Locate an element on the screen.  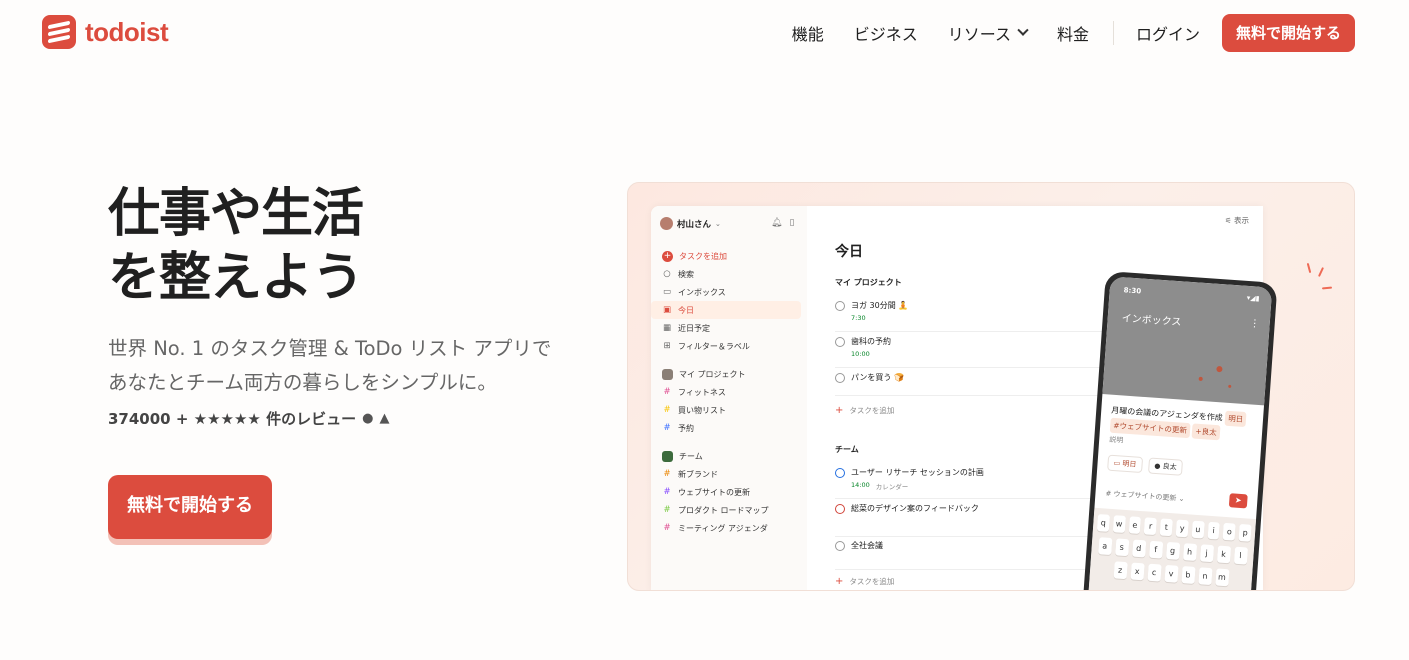
keyboard-key: l is located at coordinates (1240, 555).